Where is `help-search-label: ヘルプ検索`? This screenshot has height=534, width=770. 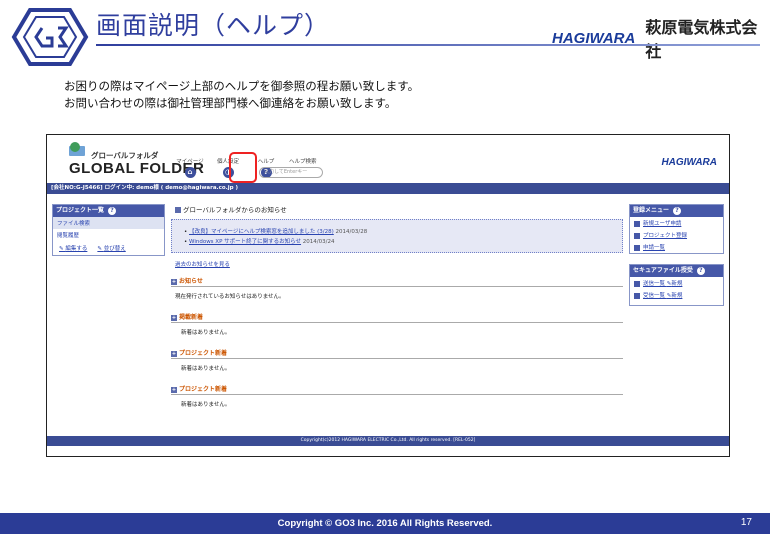 help-search-label: ヘルプ検索 is located at coordinates (303, 162).